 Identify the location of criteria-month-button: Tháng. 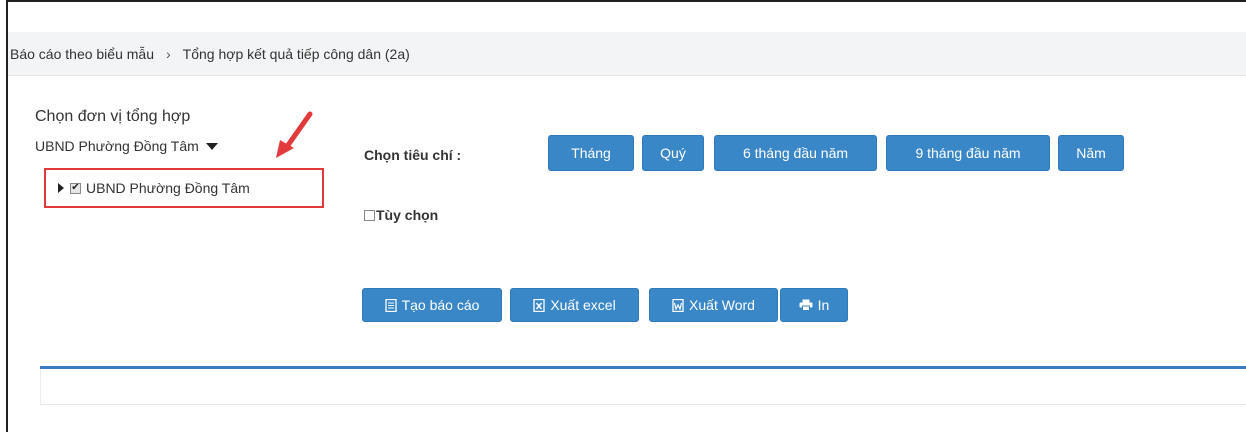
(591, 153).